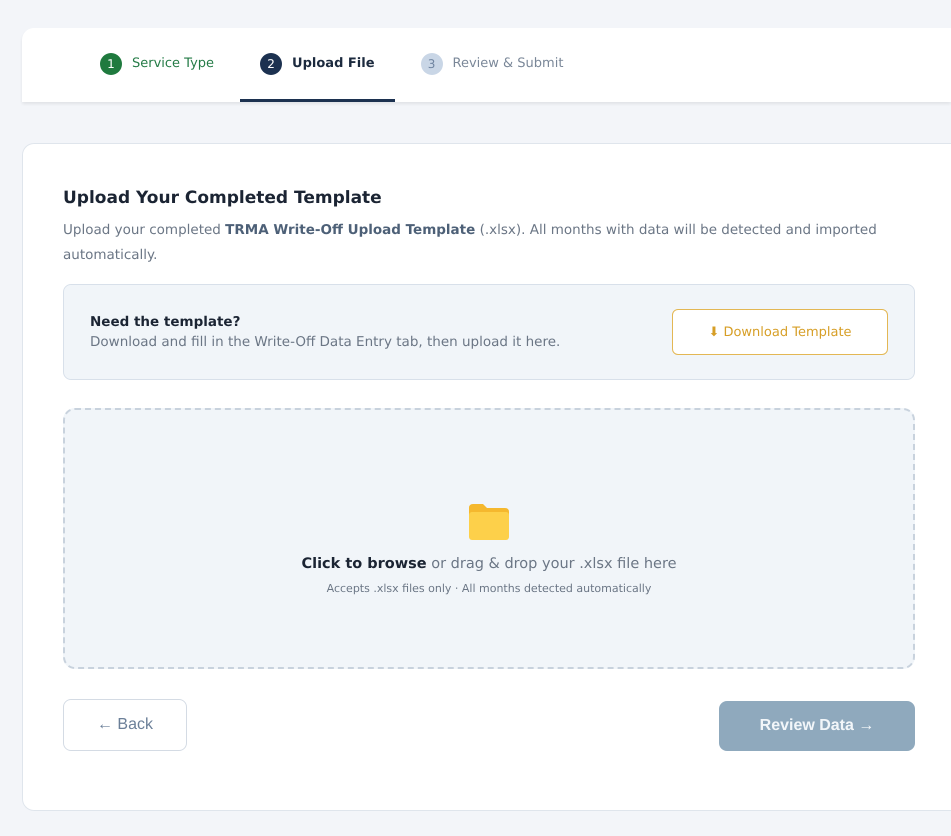 This screenshot has height=836, width=951. I want to click on step-tab: 3 Review & Submit, so click(492, 65).